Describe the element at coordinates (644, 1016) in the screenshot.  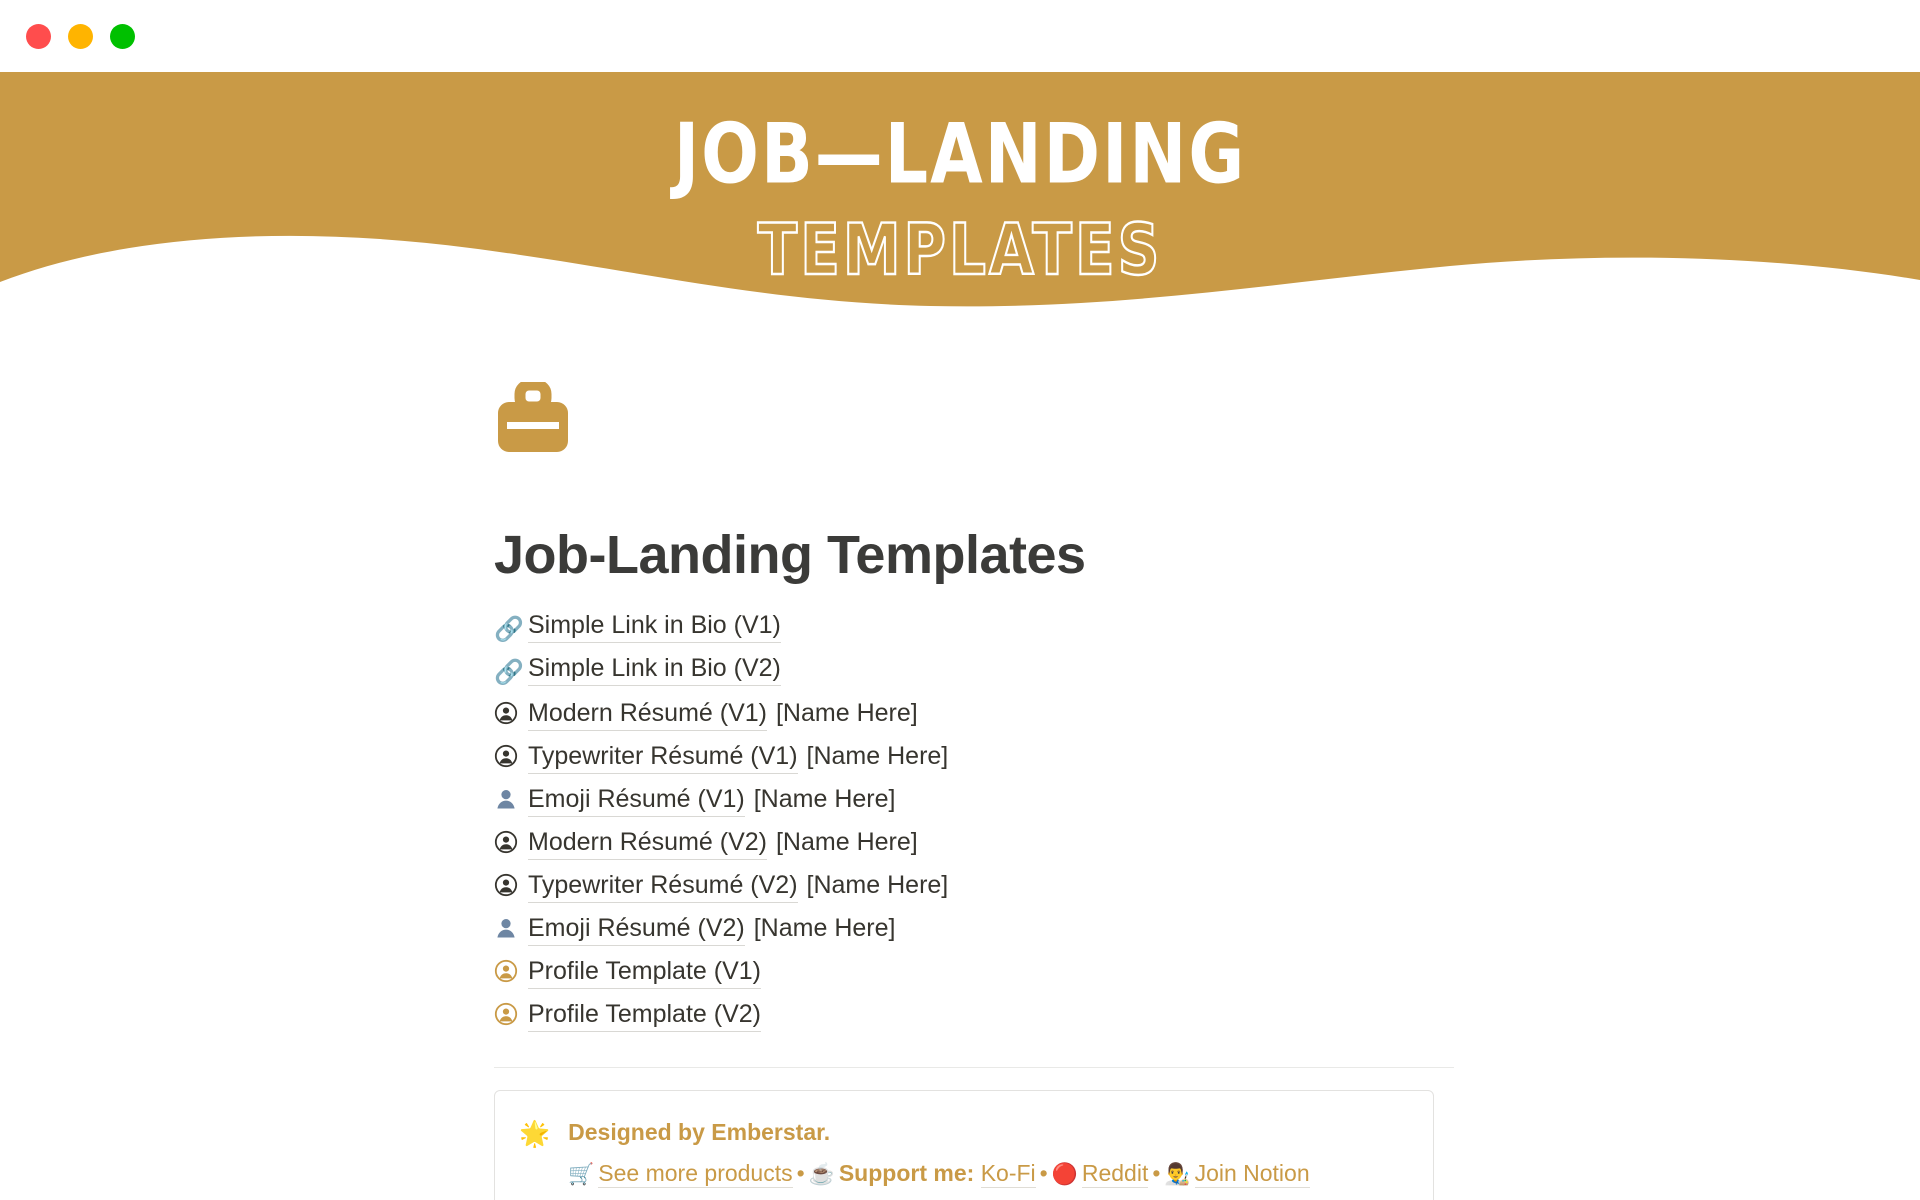
I see `template-link: Profile Template (V2)` at that location.